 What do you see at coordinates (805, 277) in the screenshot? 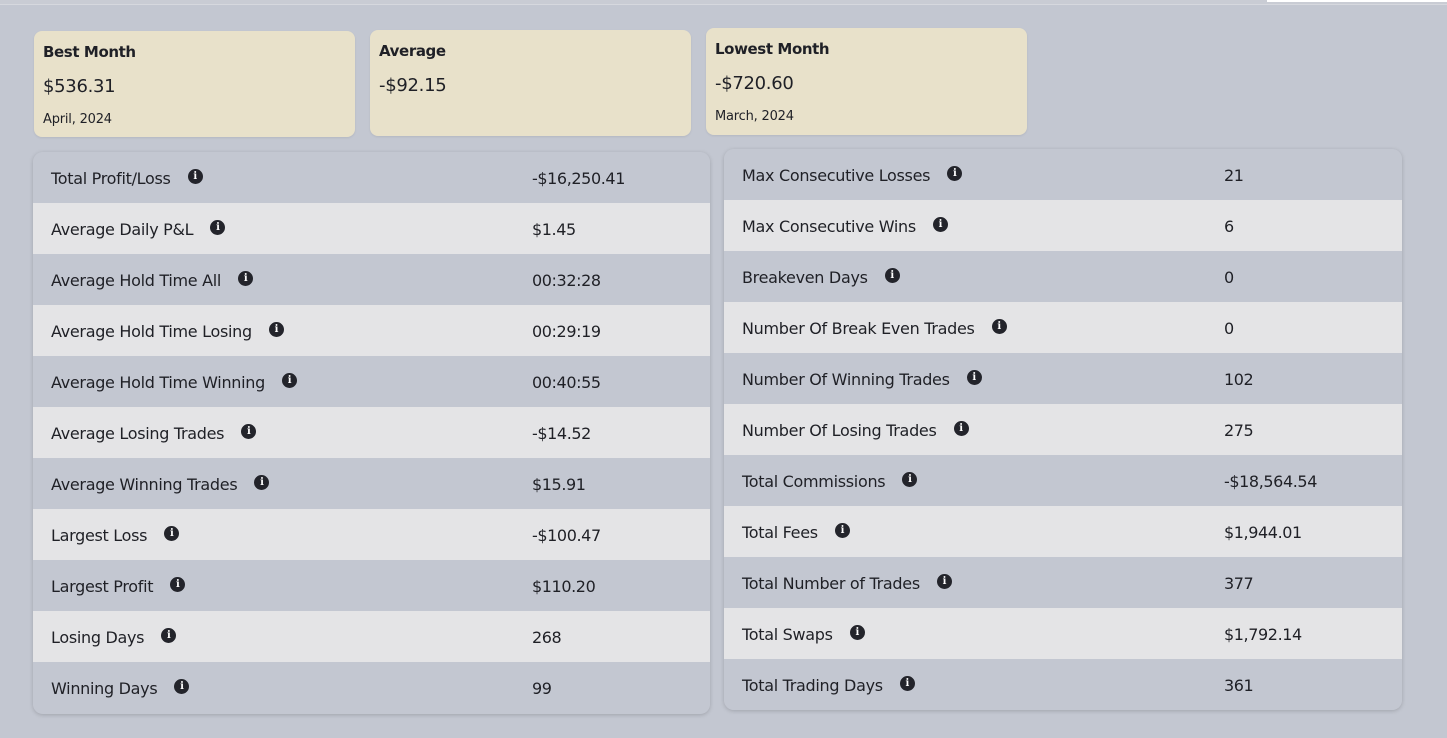
I see `stat-label-text: Breakeven Days` at bounding box center [805, 277].